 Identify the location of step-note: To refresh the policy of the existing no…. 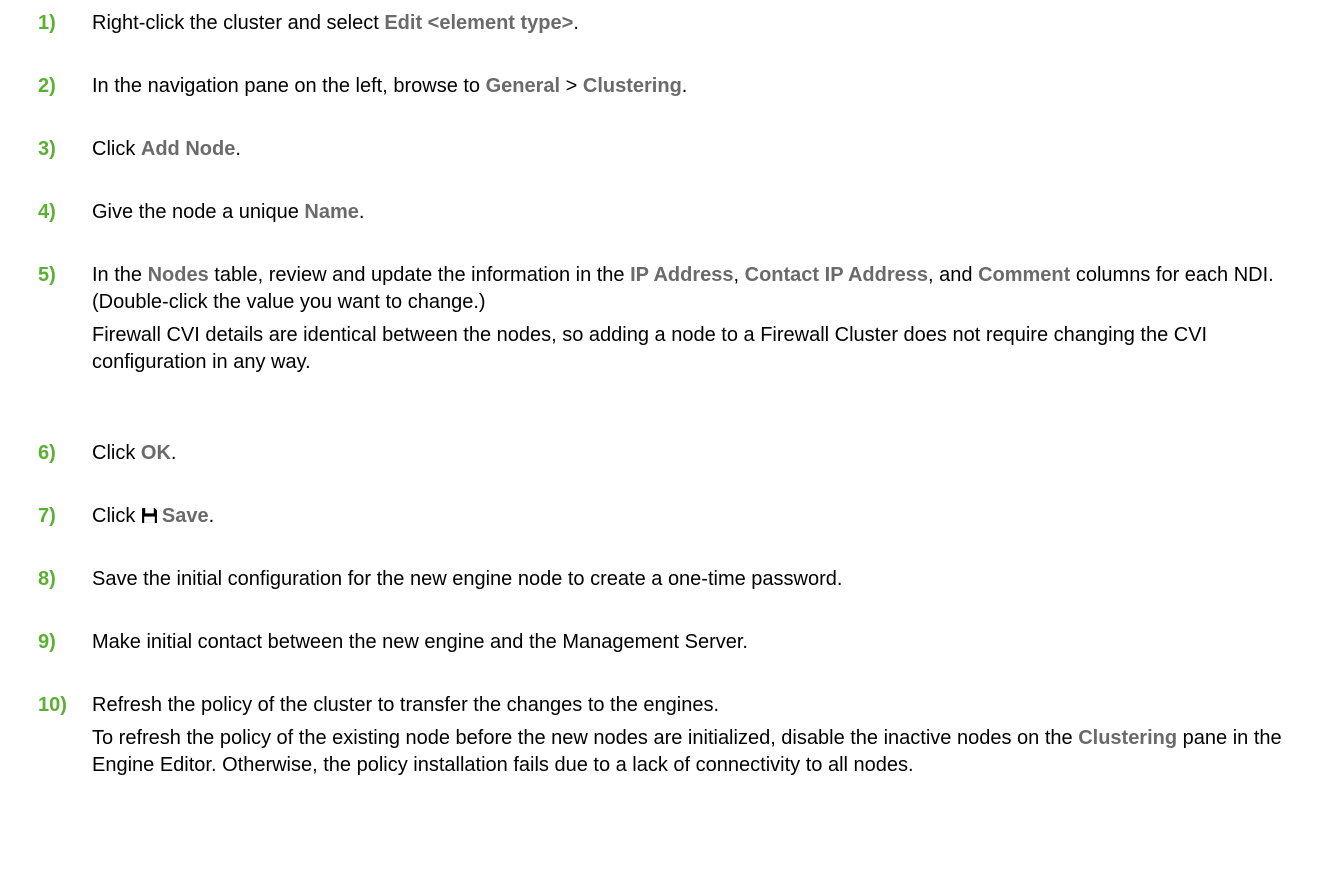
(702, 752).